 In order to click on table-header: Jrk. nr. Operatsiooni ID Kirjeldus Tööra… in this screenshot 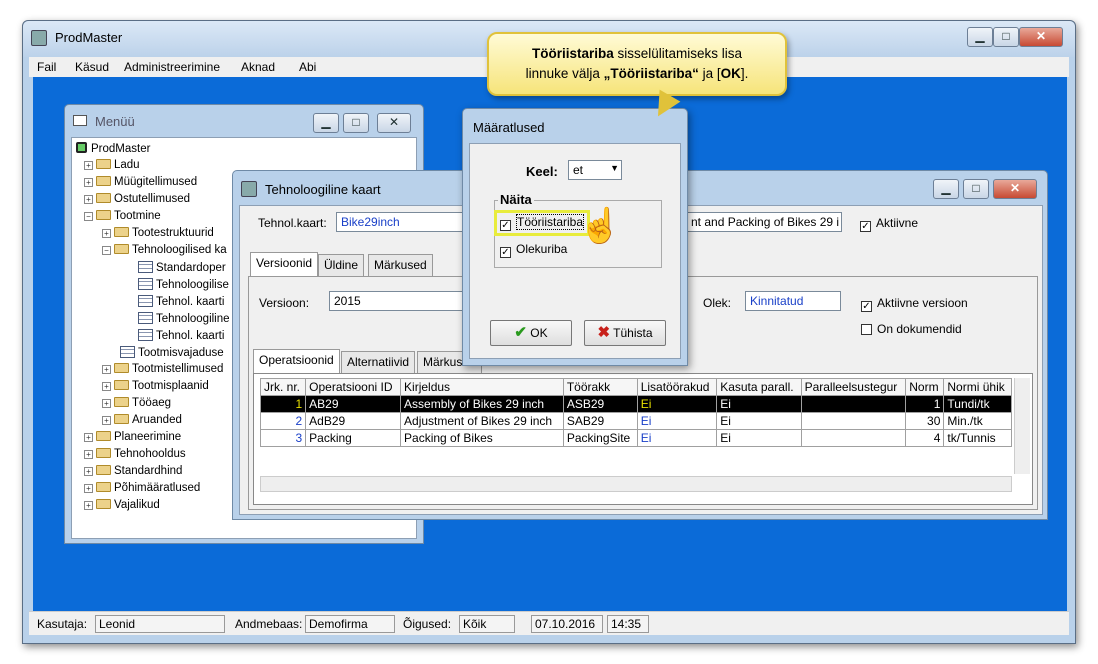, I will do `click(635, 387)`.